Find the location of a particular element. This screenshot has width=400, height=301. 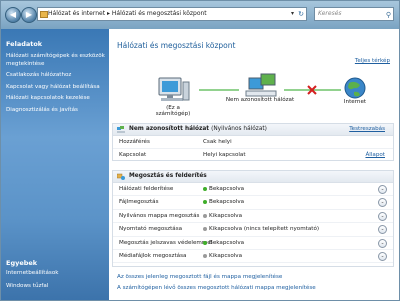

sidebar-tasks-title: Feladatok is located at coordinates (24, 44).